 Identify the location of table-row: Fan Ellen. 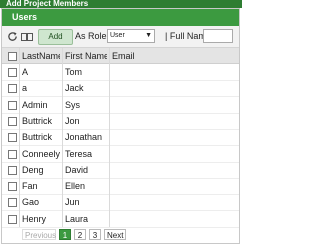
(120, 187).